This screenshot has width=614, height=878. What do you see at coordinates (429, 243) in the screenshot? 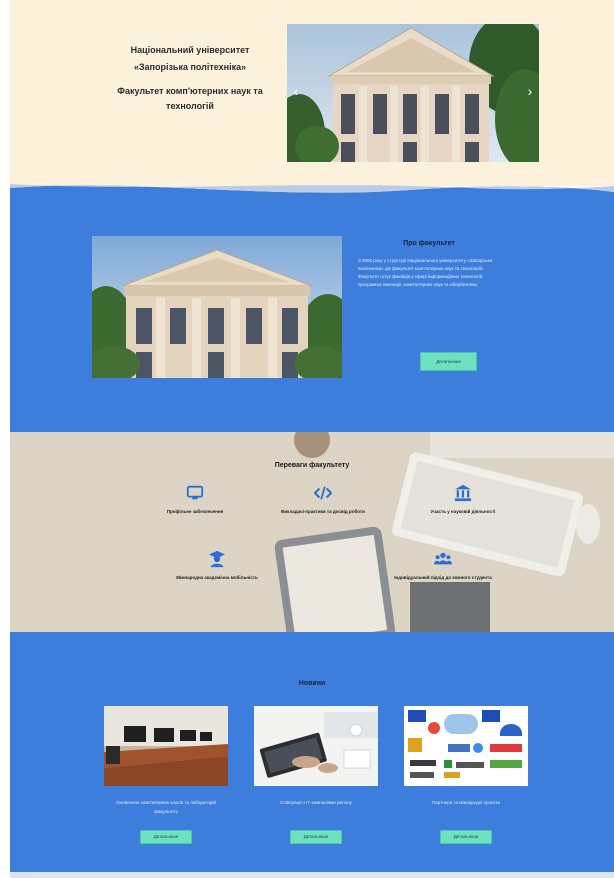
I see `about-title: Про факультет` at bounding box center [429, 243].